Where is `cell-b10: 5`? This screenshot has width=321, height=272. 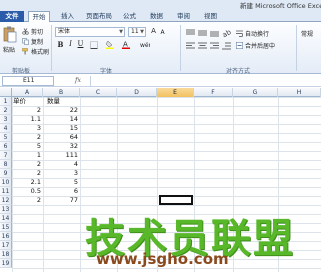 cell-b10: 5 is located at coordinates (61, 182).